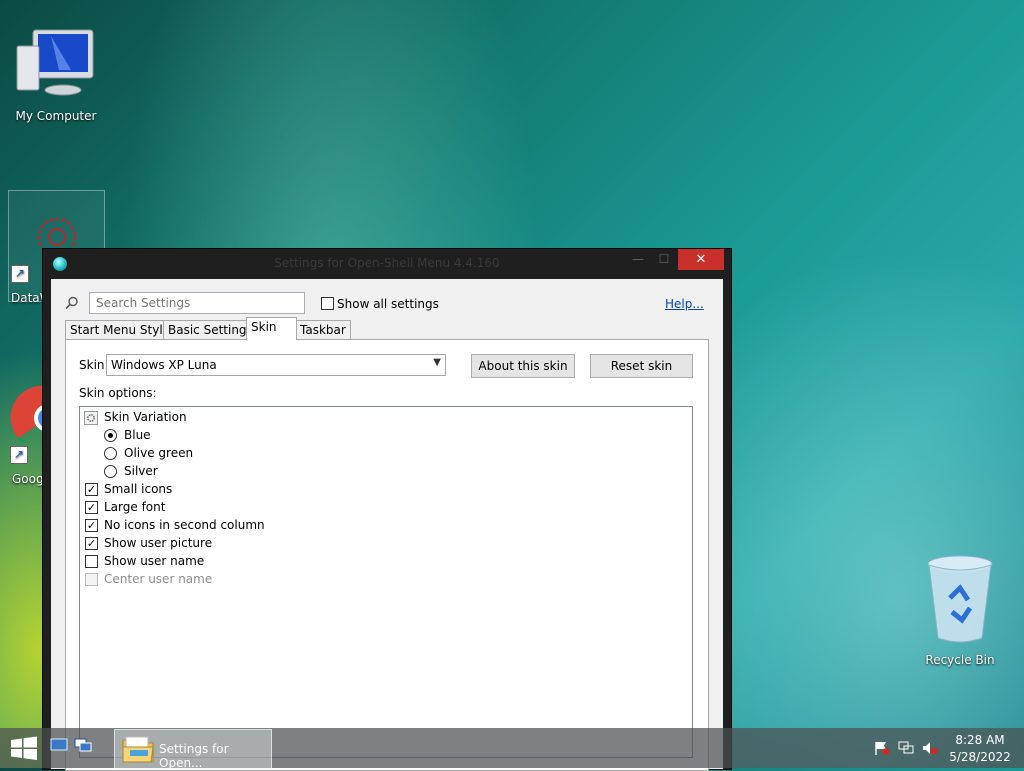 The height and width of the screenshot is (771, 1024). What do you see at coordinates (91, 507) in the screenshot?
I see `large-font-checkbox: ✓` at bounding box center [91, 507].